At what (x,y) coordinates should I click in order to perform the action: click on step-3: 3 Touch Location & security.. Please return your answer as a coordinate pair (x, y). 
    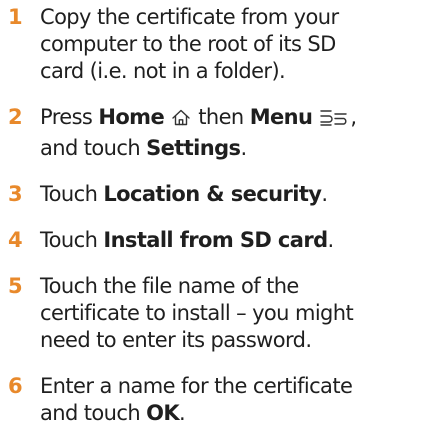
    Looking at the image, I should click on (215, 194).